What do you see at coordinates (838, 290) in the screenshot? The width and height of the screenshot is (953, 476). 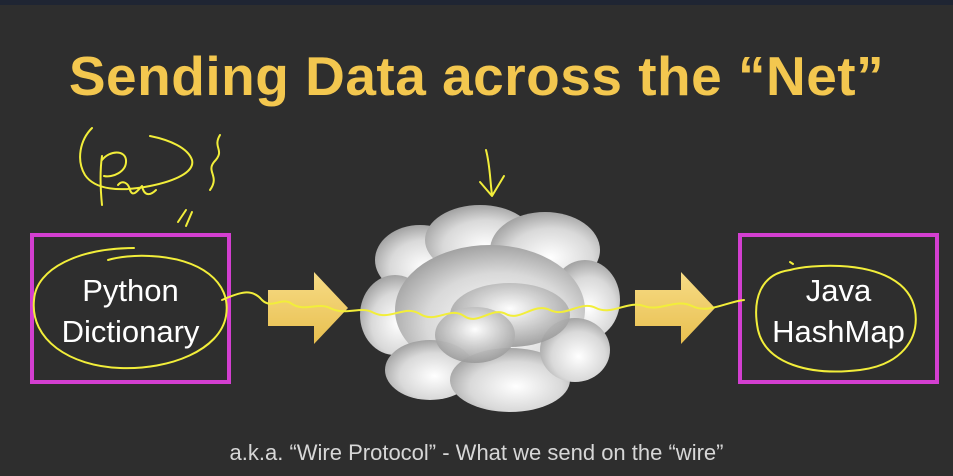 I see `java-hashmap-label-line1: Java` at bounding box center [838, 290].